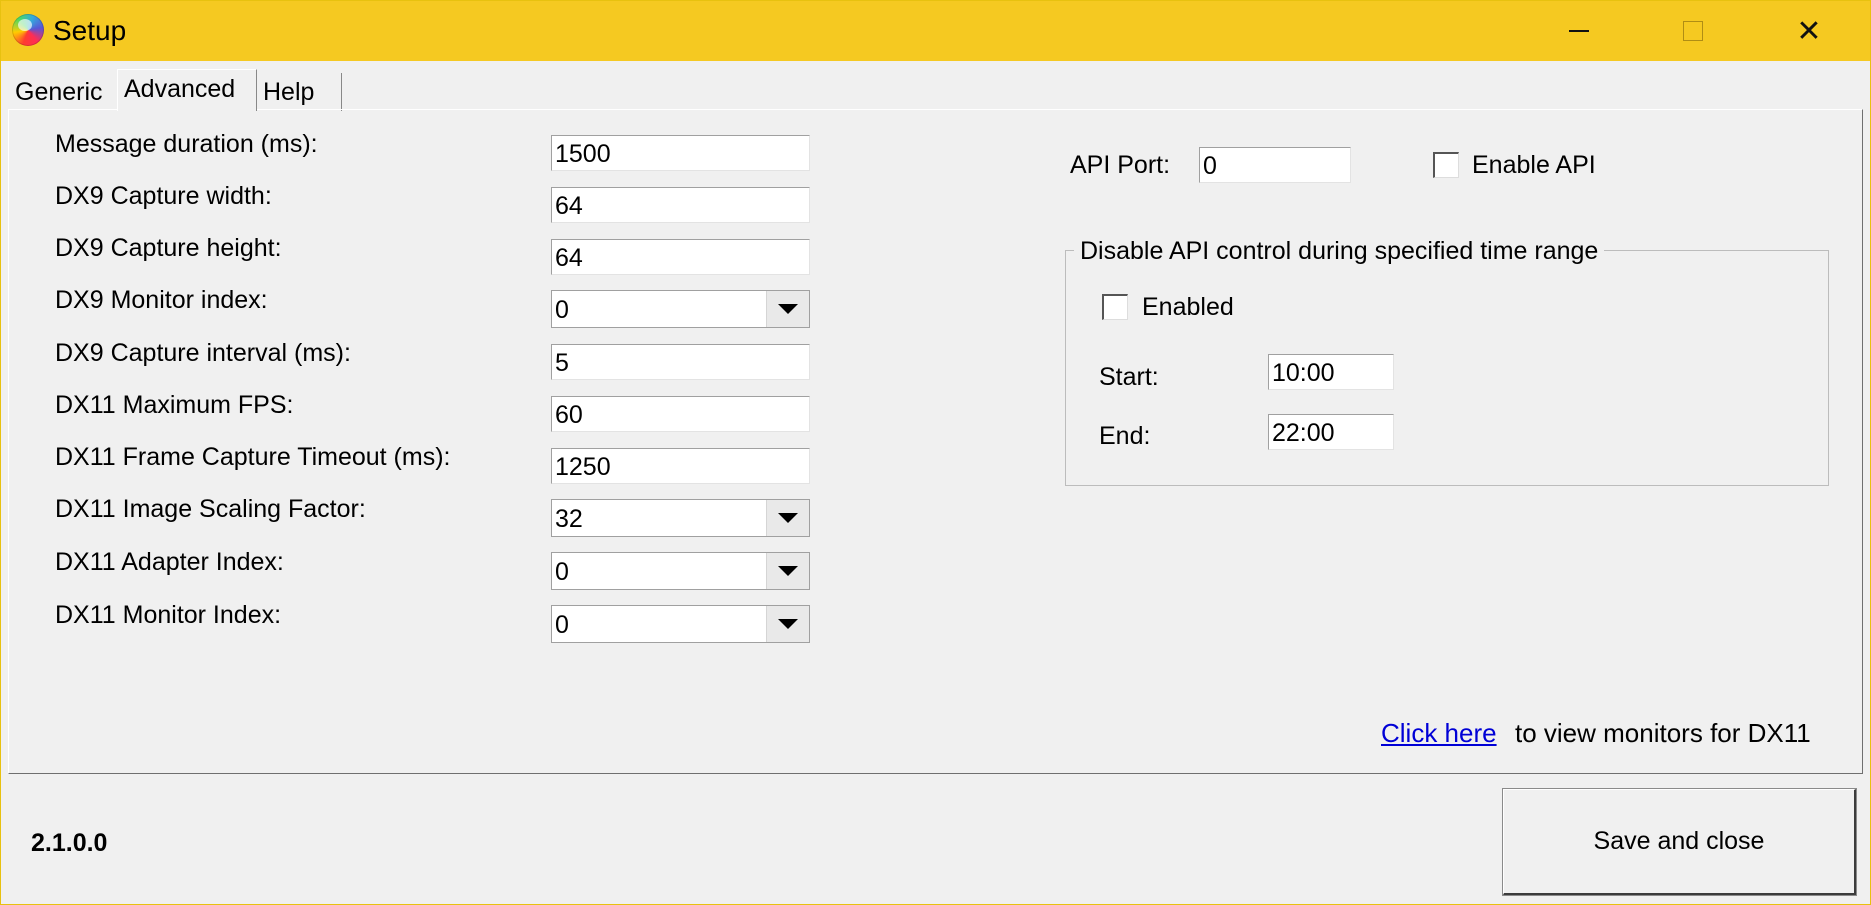 The height and width of the screenshot is (905, 1871). Describe the element at coordinates (680, 466) in the screenshot. I see `dx11-frame-timeout-input: 1250` at that location.